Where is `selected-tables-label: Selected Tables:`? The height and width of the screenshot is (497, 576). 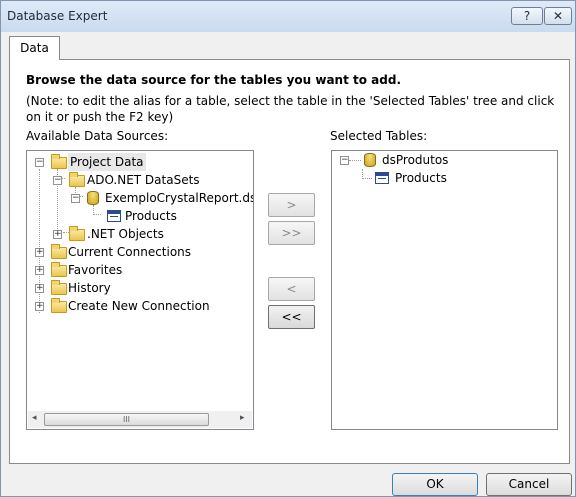 selected-tables-label: Selected Tables: is located at coordinates (379, 136).